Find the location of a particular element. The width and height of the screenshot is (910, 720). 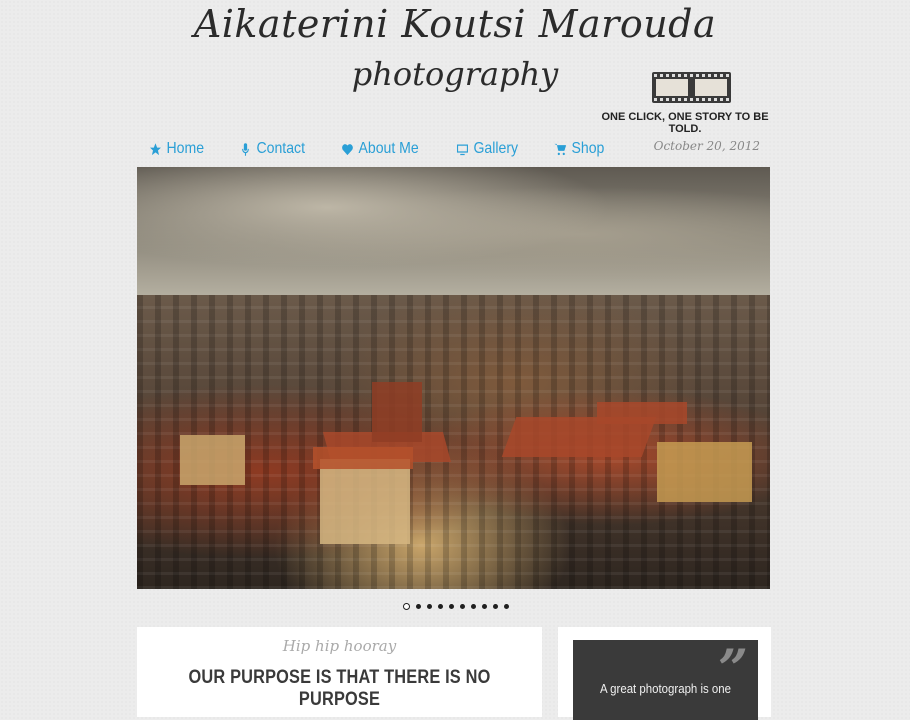

tagline: ONE CLICK, ONE STORY TO BE TOLD. is located at coordinates (685, 123).